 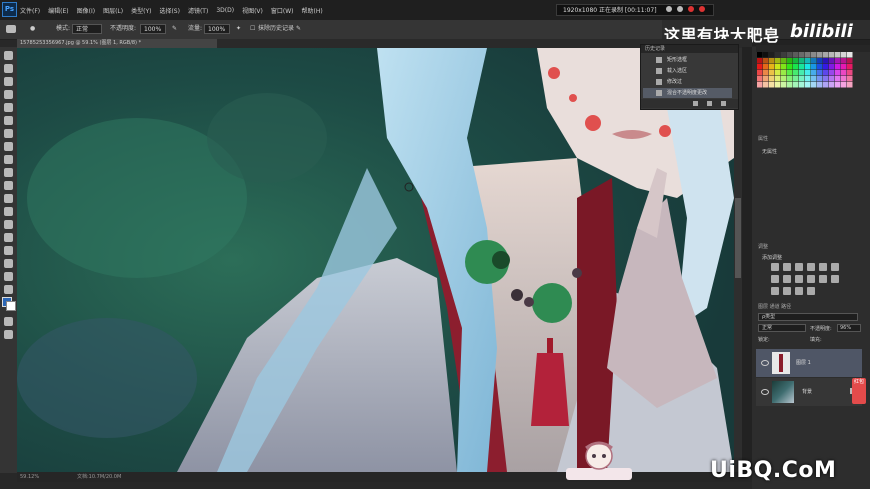 I want to click on close-icon, so click(x=702, y=9).